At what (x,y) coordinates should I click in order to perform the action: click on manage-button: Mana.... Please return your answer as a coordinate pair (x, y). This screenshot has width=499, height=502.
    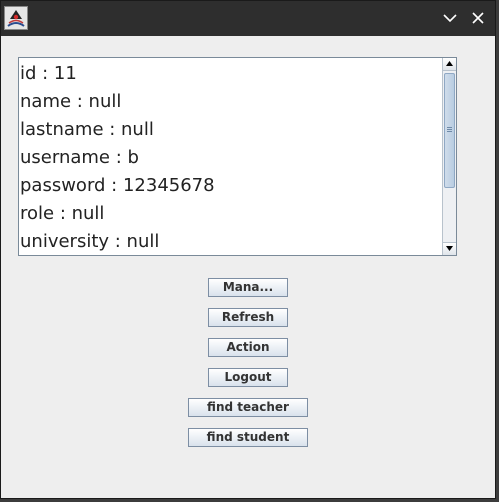
    Looking at the image, I should click on (248, 287).